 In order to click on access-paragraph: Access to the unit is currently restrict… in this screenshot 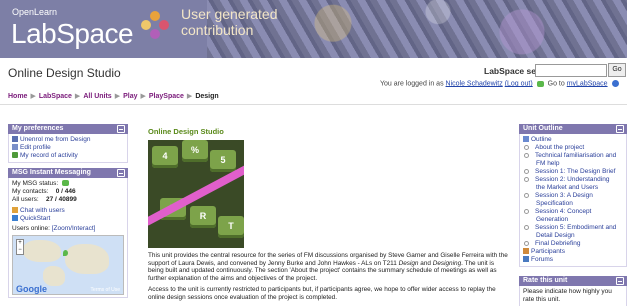, I will do `click(322, 293)`.